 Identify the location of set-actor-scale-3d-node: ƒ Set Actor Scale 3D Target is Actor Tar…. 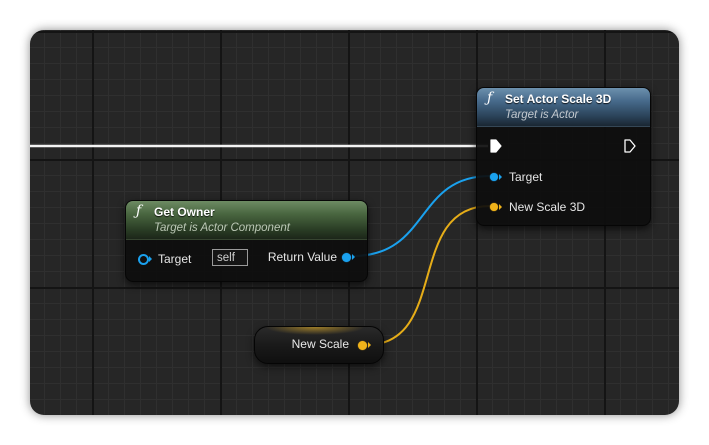
(563, 156).